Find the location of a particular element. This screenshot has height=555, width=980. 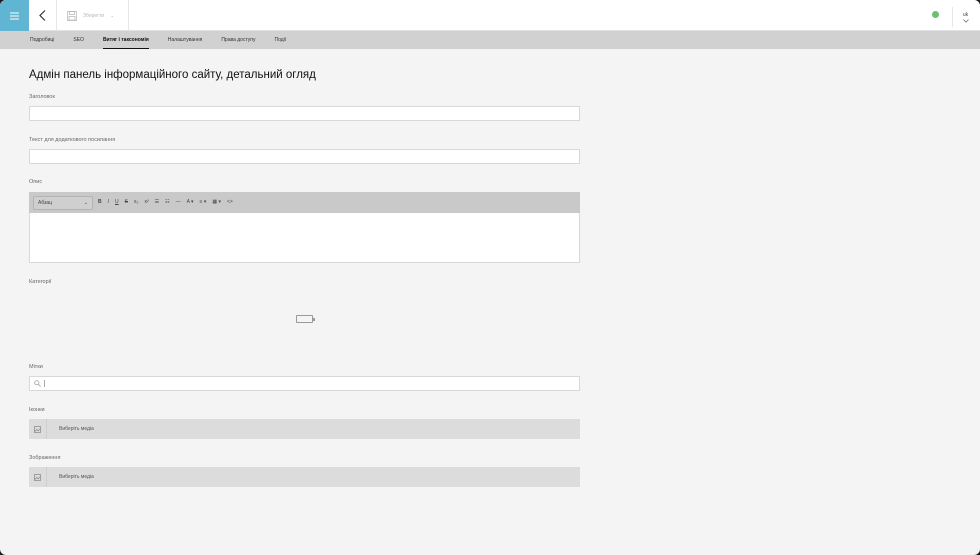

tab-events: Події is located at coordinates (281, 40).